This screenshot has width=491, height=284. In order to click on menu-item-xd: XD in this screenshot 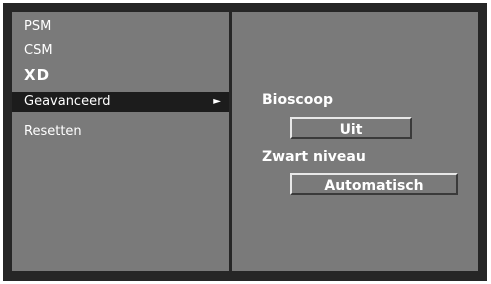, I will do `click(120, 75)`.